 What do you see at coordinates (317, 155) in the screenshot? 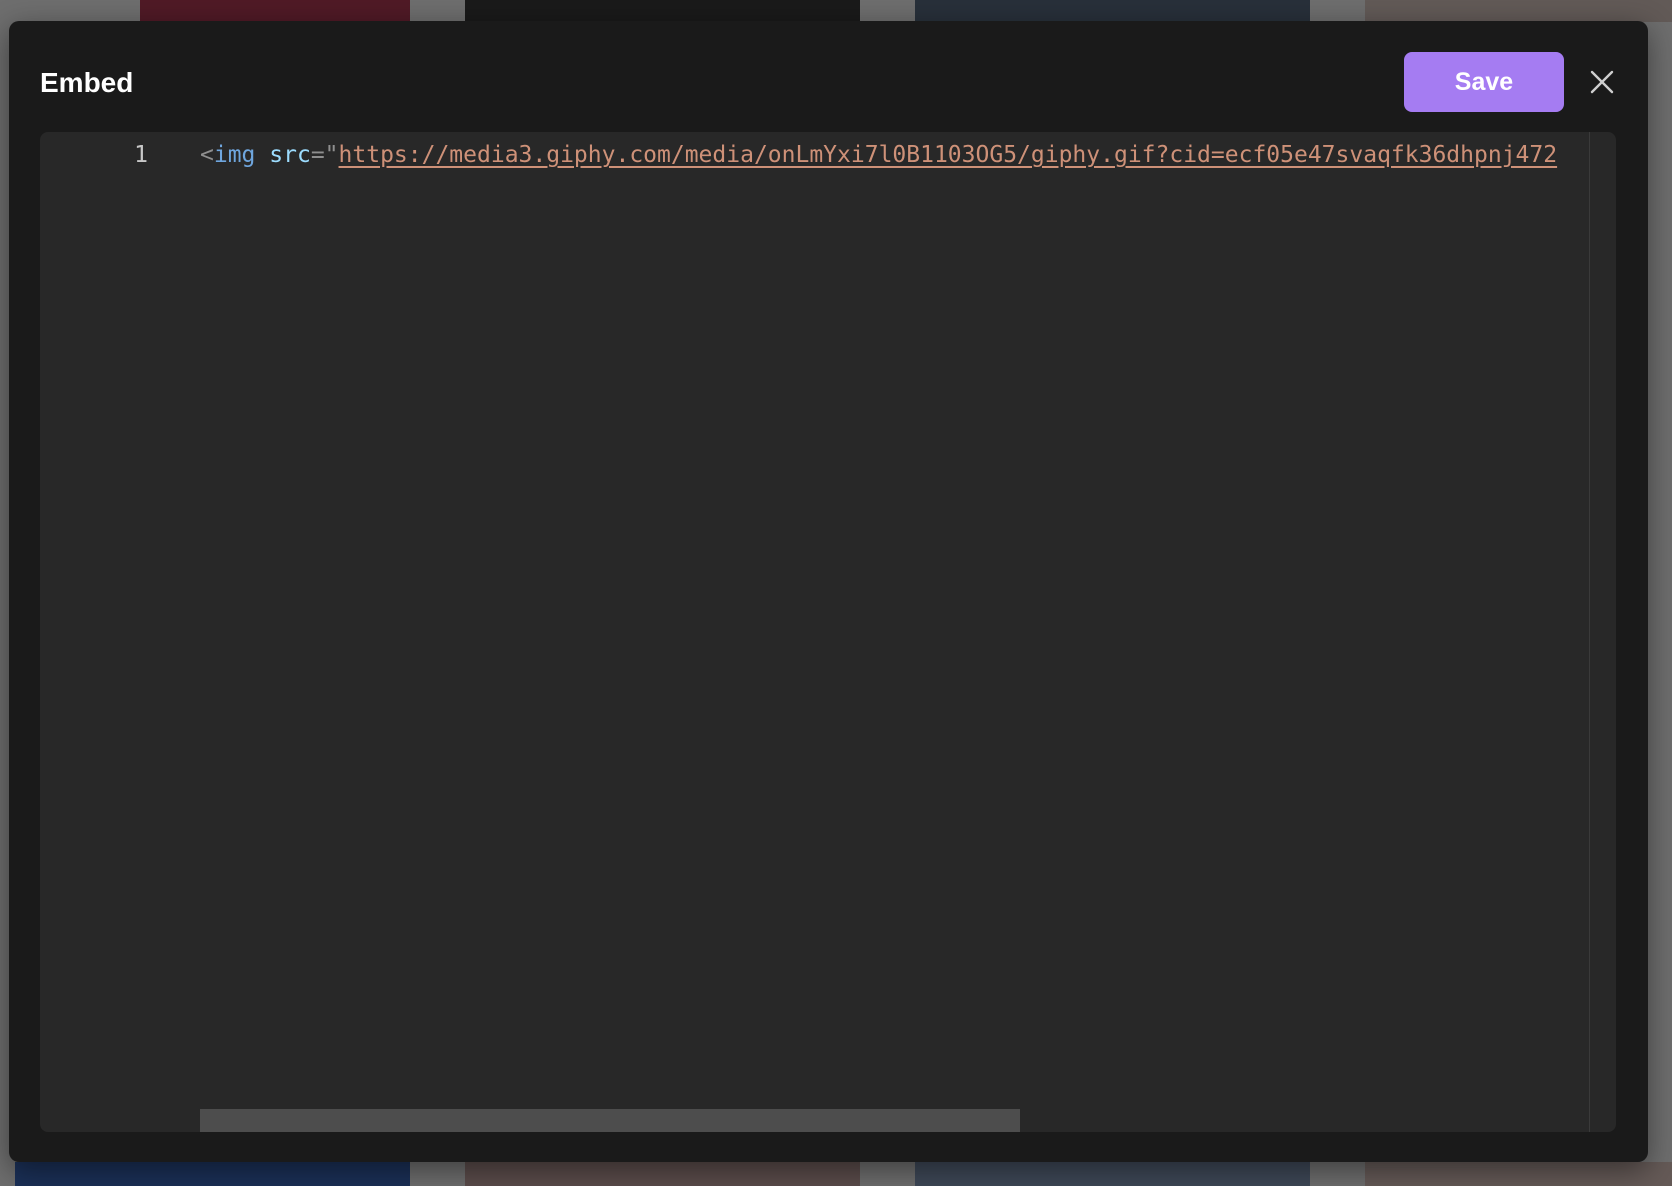
I see `code-token-equals: =` at bounding box center [317, 155].